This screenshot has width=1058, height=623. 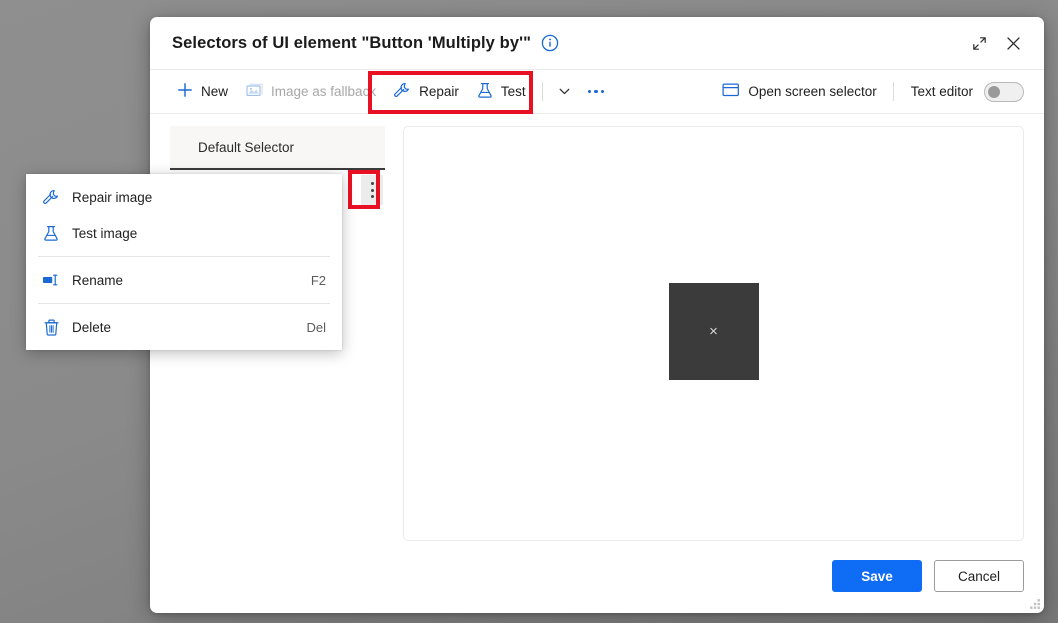 What do you see at coordinates (979, 43) in the screenshot?
I see `expand-icon` at bounding box center [979, 43].